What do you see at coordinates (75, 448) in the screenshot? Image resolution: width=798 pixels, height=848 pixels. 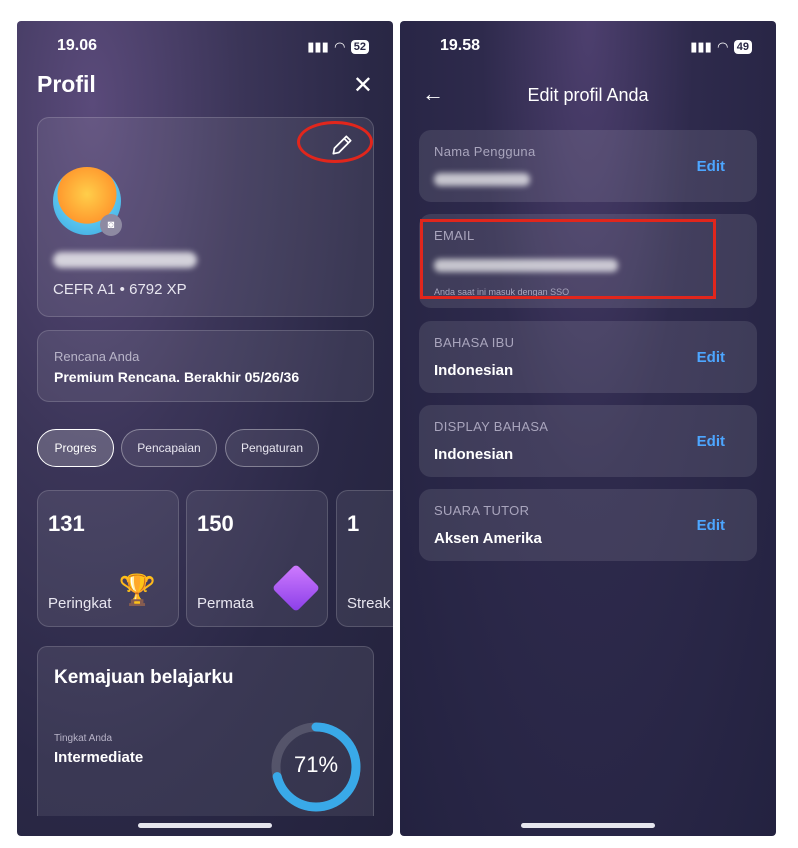 I see `tab-progres: Progres` at bounding box center [75, 448].